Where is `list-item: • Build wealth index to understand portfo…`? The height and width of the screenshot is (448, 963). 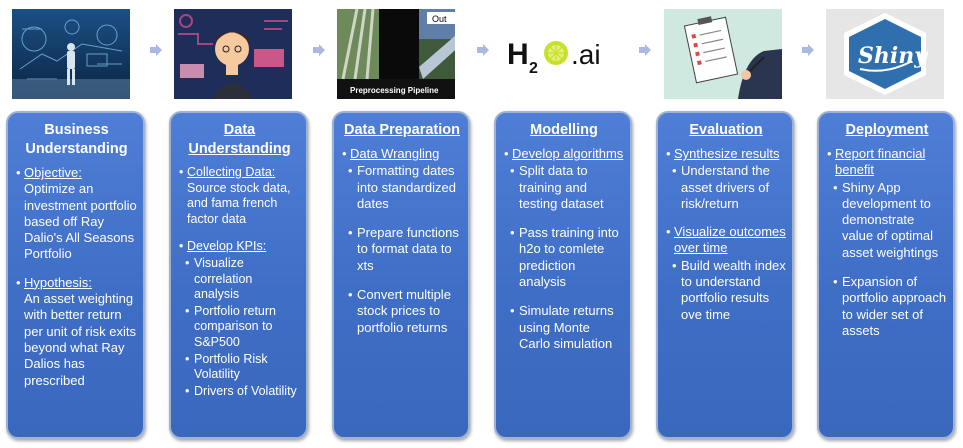
list-item: • Build wealth index to understand portfo… is located at coordinates (729, 289).